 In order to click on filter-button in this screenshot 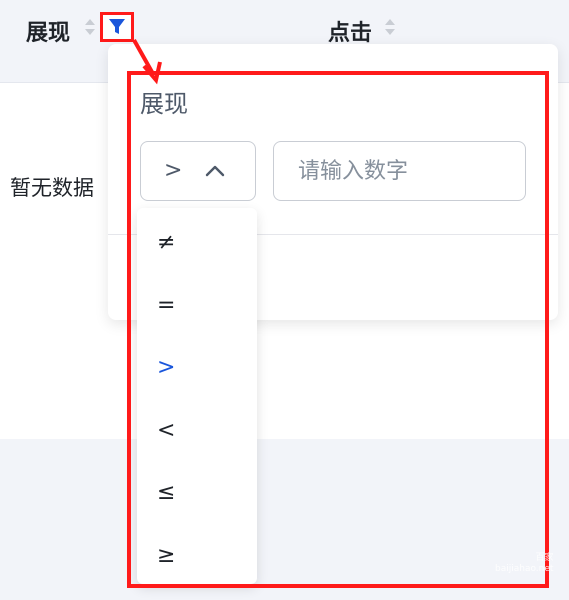, I will do `click(117, 27)`.